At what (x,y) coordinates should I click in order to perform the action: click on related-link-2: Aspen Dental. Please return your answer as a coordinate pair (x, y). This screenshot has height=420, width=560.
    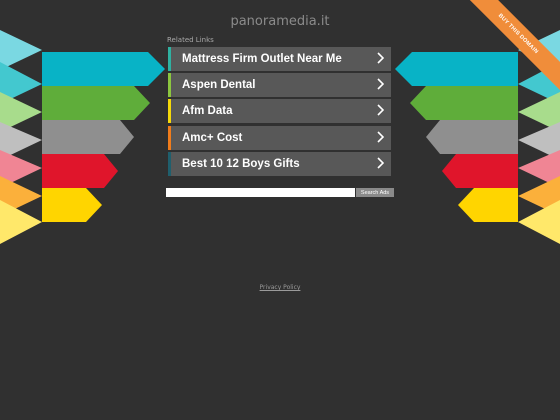
    Looking at the image, I should click on (279, 85).